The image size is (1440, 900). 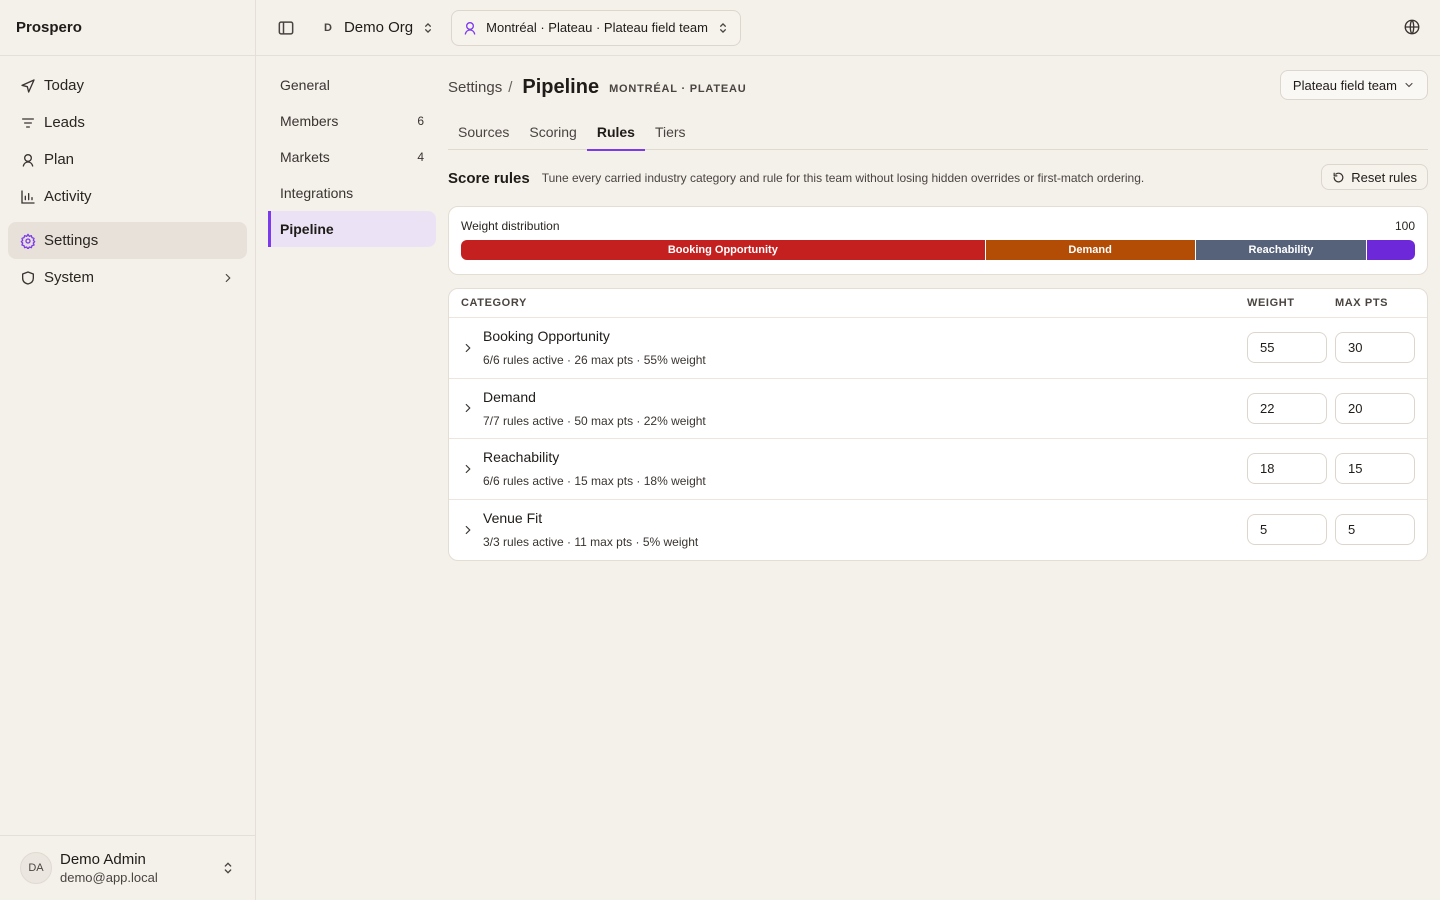 I want to click on tab-tiers: Tiers, so click(x=670, y=132).